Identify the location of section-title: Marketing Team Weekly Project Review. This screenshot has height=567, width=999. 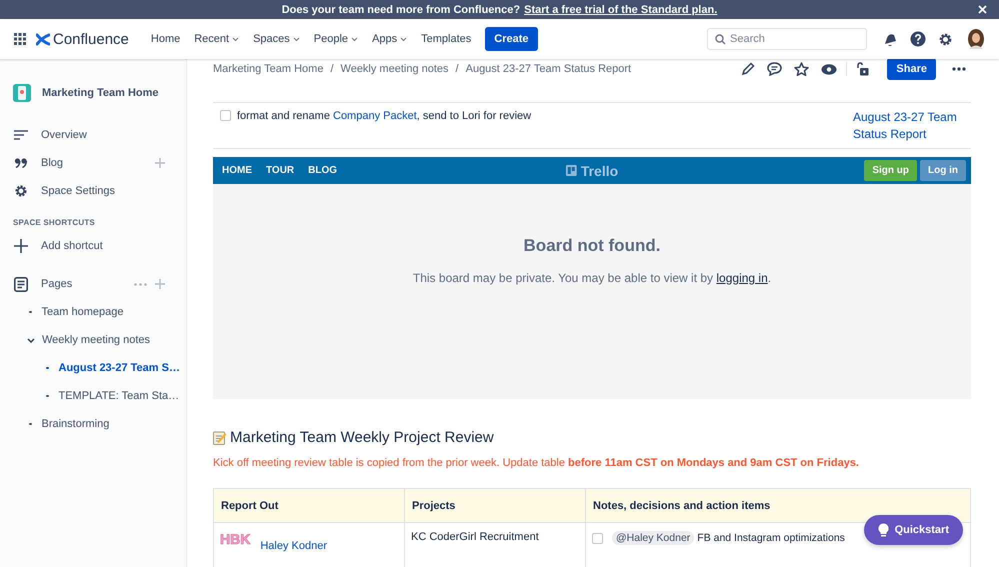
(362, 437).